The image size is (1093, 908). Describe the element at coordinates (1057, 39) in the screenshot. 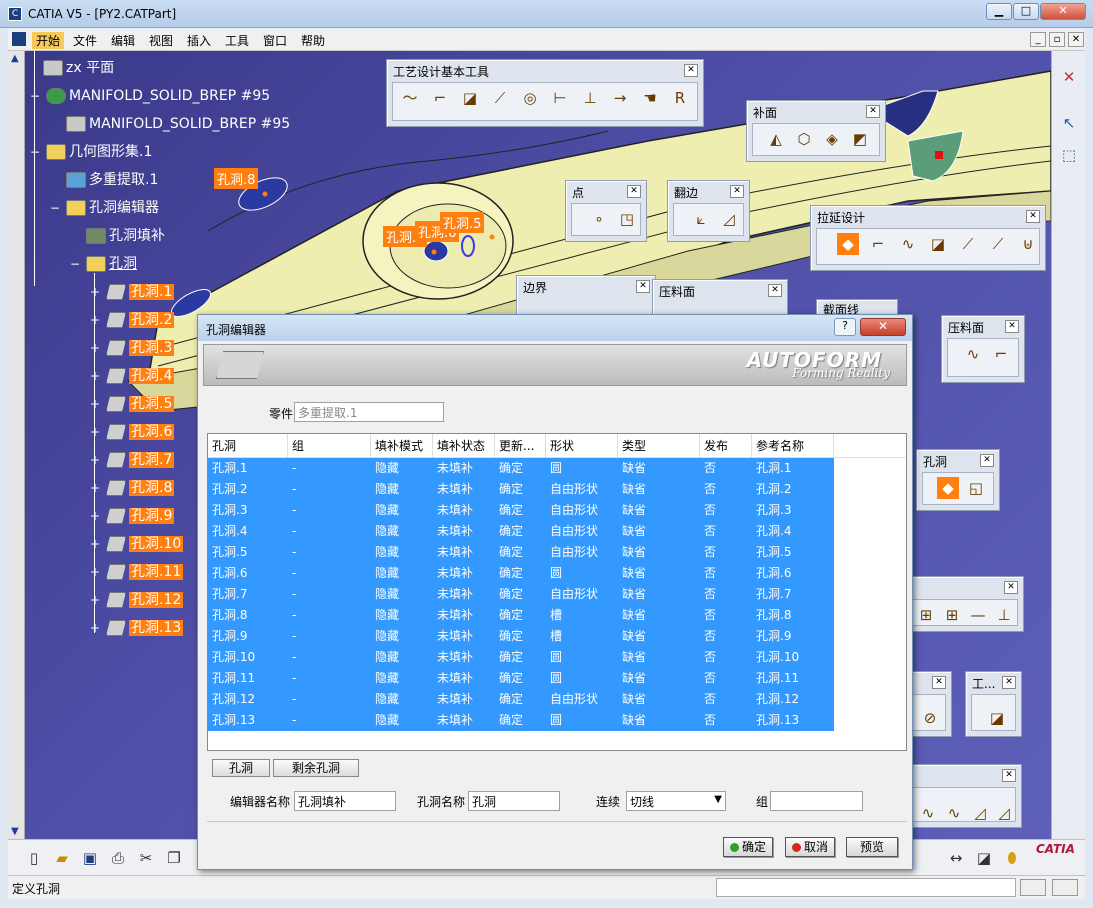

I see `mdi-restore-button: ▫` at that location.